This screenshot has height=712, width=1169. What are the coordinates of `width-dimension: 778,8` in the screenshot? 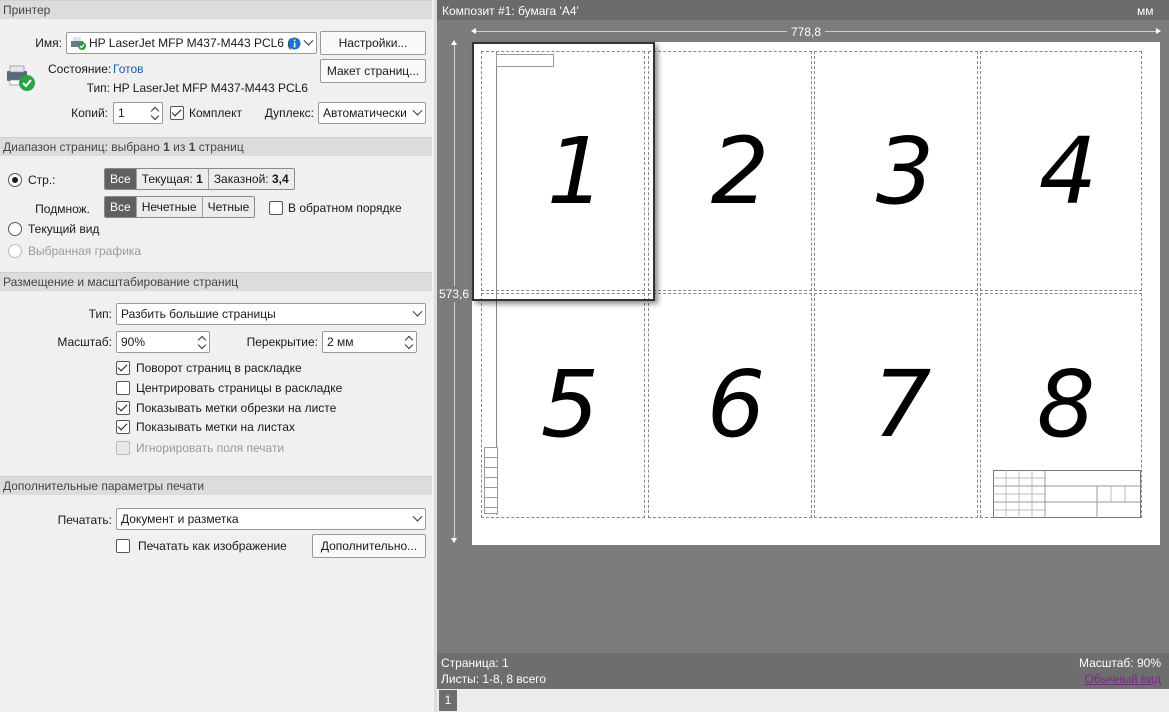 It's located at (806, 32).